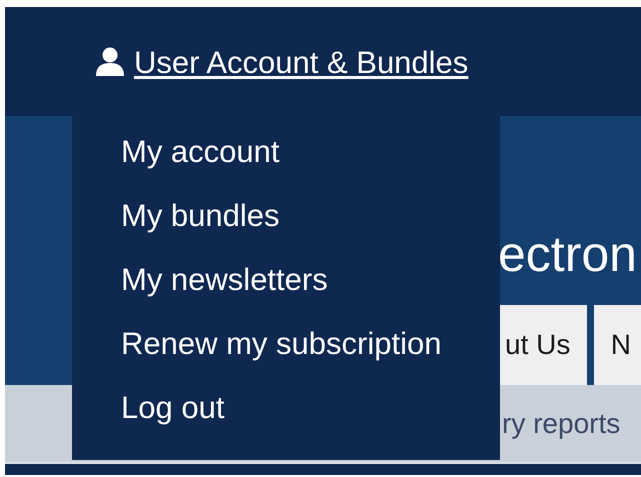 Image resolution: width=641 pixels, height=477 pixels. What do you see at coordinates (567, 254) in the screenshot?
I see `site-title: ectron` at bounding box center [567, 254].